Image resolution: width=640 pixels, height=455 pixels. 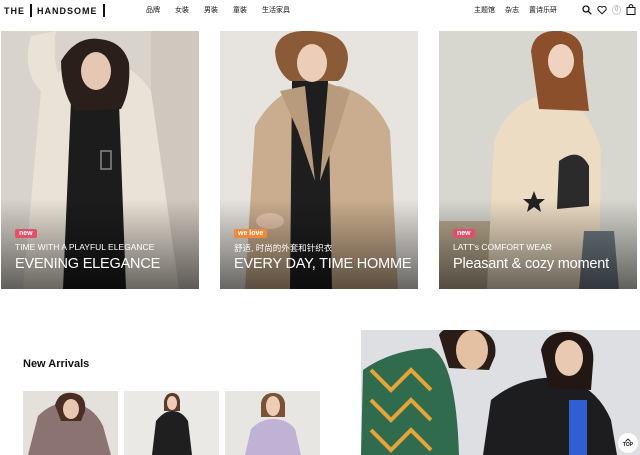 I want to click on search-icon, so click(x=587, y=9).